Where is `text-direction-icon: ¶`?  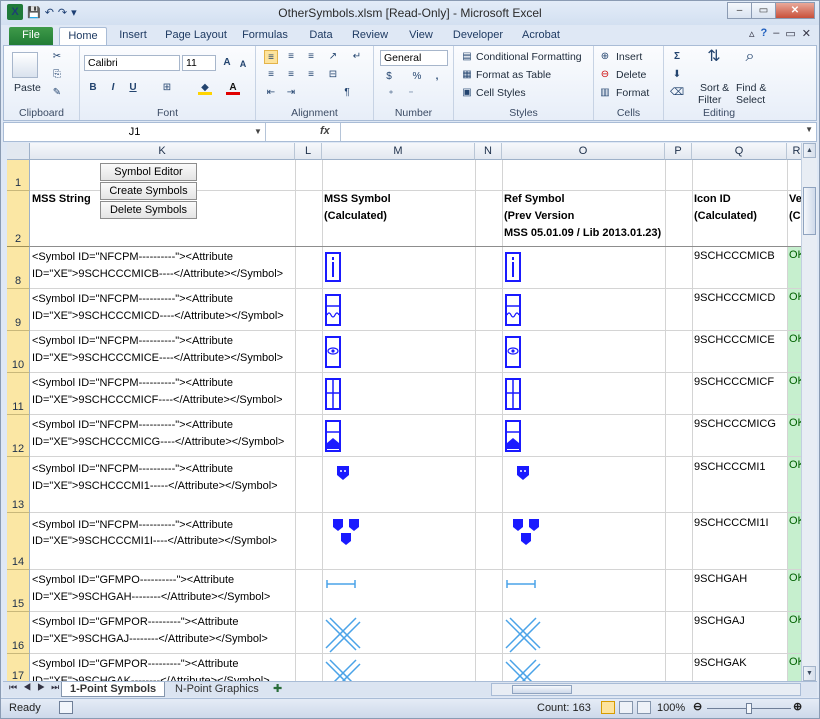 text-direction-icon: ¶ is located at coordinates (347, 93).